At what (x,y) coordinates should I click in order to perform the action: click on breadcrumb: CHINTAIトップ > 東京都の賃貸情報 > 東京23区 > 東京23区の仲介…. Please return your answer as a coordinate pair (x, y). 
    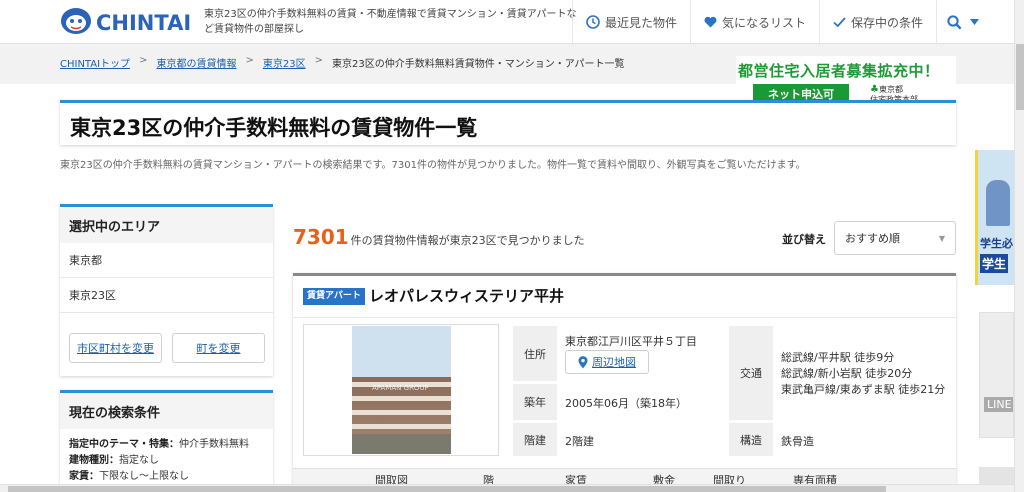
    Looking at the image, I should click on (342, 62).